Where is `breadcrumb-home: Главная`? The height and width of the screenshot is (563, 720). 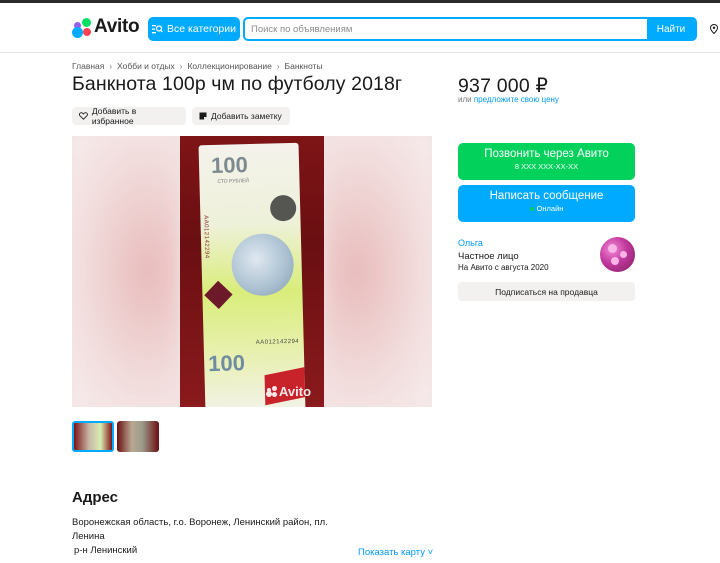
breadcrumb-home: Главная is located at coordinates (88, 66).